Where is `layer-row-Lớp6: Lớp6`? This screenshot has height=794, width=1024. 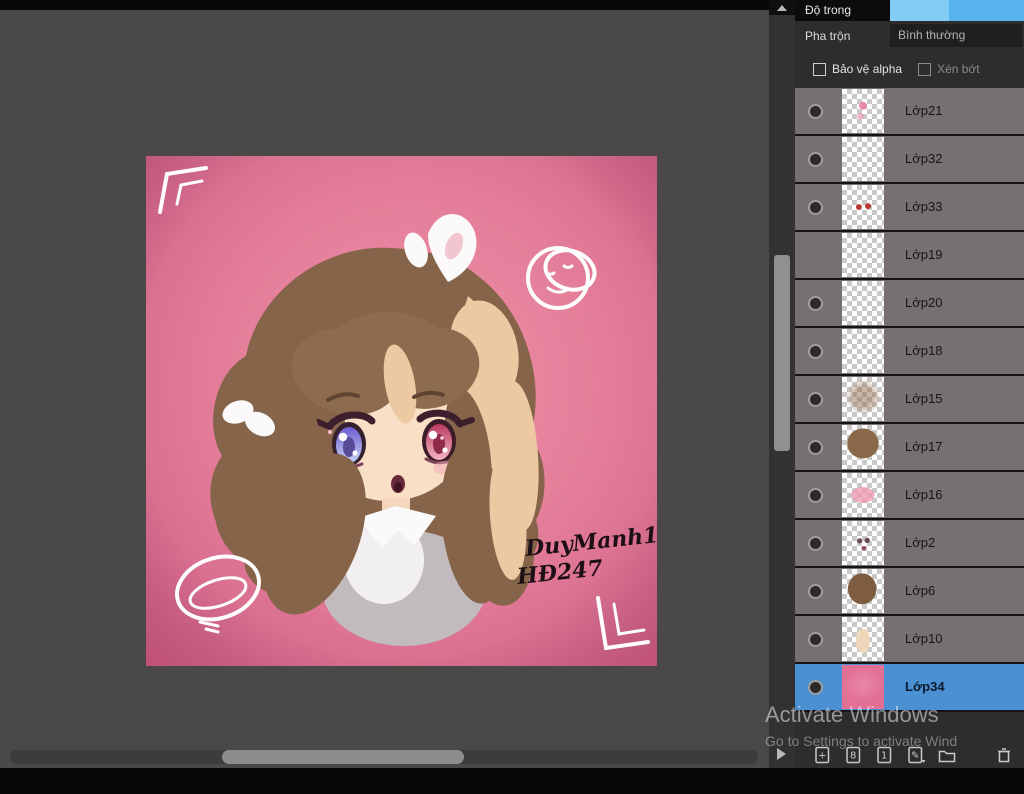
layer-row-Lớp6: Lớp6 is located at coordinates (909, 592).